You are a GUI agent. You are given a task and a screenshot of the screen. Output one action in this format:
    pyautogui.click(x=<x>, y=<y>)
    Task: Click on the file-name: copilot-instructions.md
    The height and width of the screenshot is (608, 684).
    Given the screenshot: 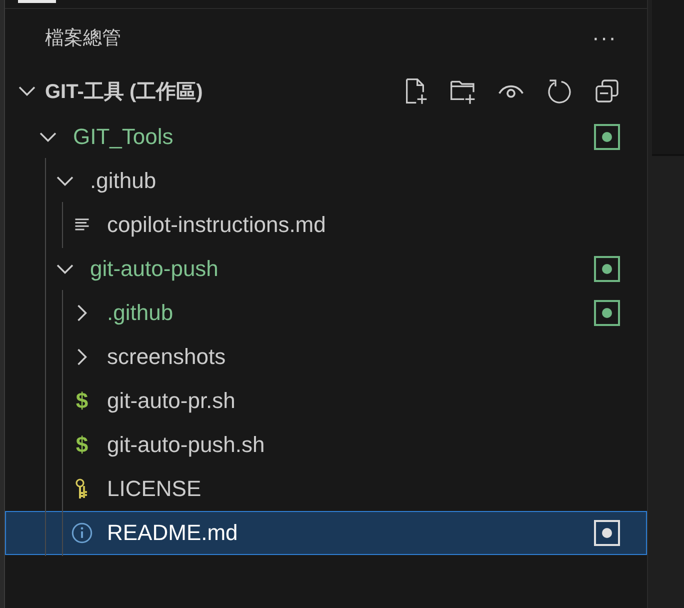 What is the action you would take?
    pyautogui.click(x=217, y=225)
    